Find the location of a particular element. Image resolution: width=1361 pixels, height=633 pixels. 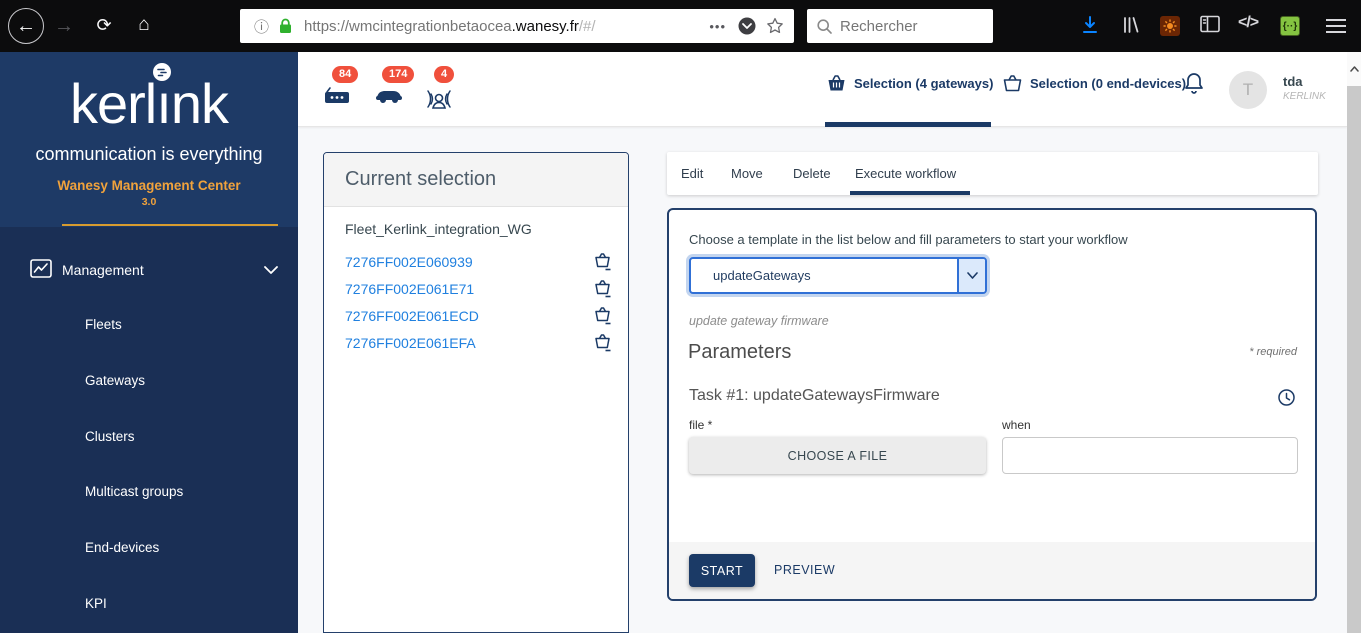

user-org: KERLINK is located at coordinates (1304, 96).